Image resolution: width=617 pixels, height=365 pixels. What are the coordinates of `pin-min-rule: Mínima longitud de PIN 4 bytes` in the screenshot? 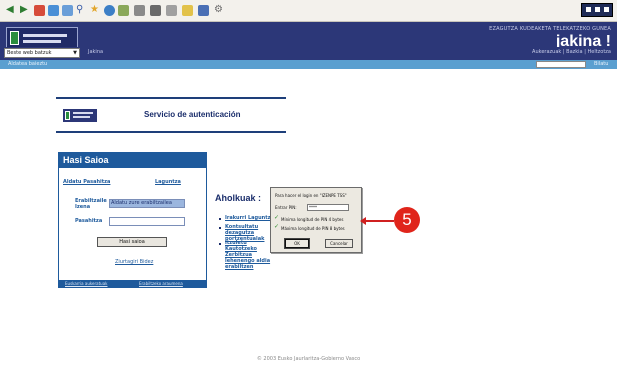 It's located at (312, 219).